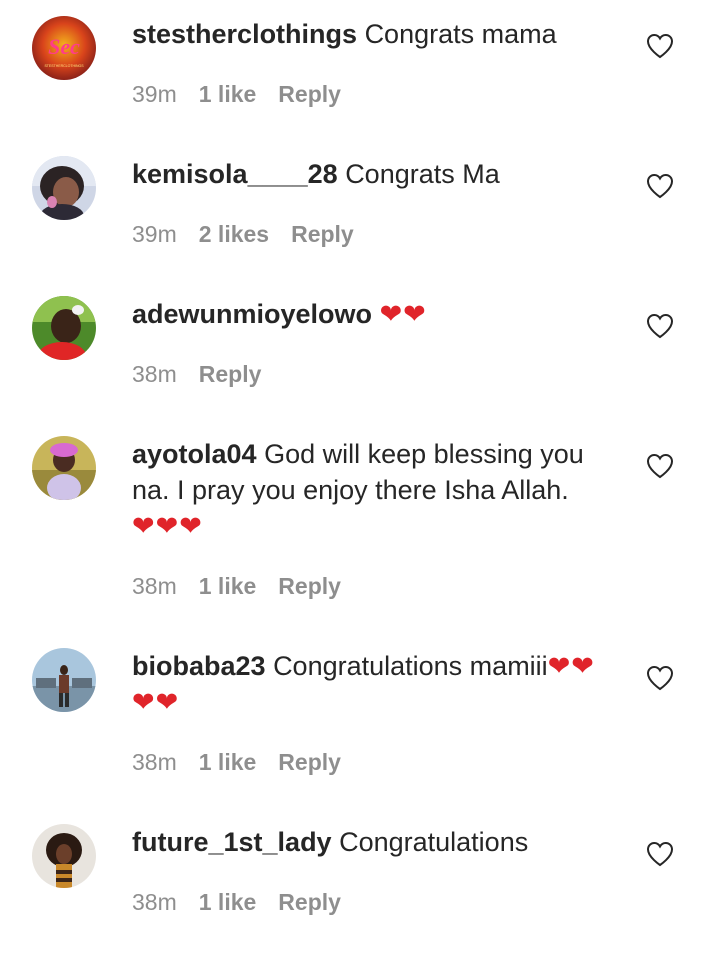 The height and width of the screenshot is (960, 720). I want to click on avatar-logo-subtext: STESTHERCLOTHINGS, so click(64, 66).